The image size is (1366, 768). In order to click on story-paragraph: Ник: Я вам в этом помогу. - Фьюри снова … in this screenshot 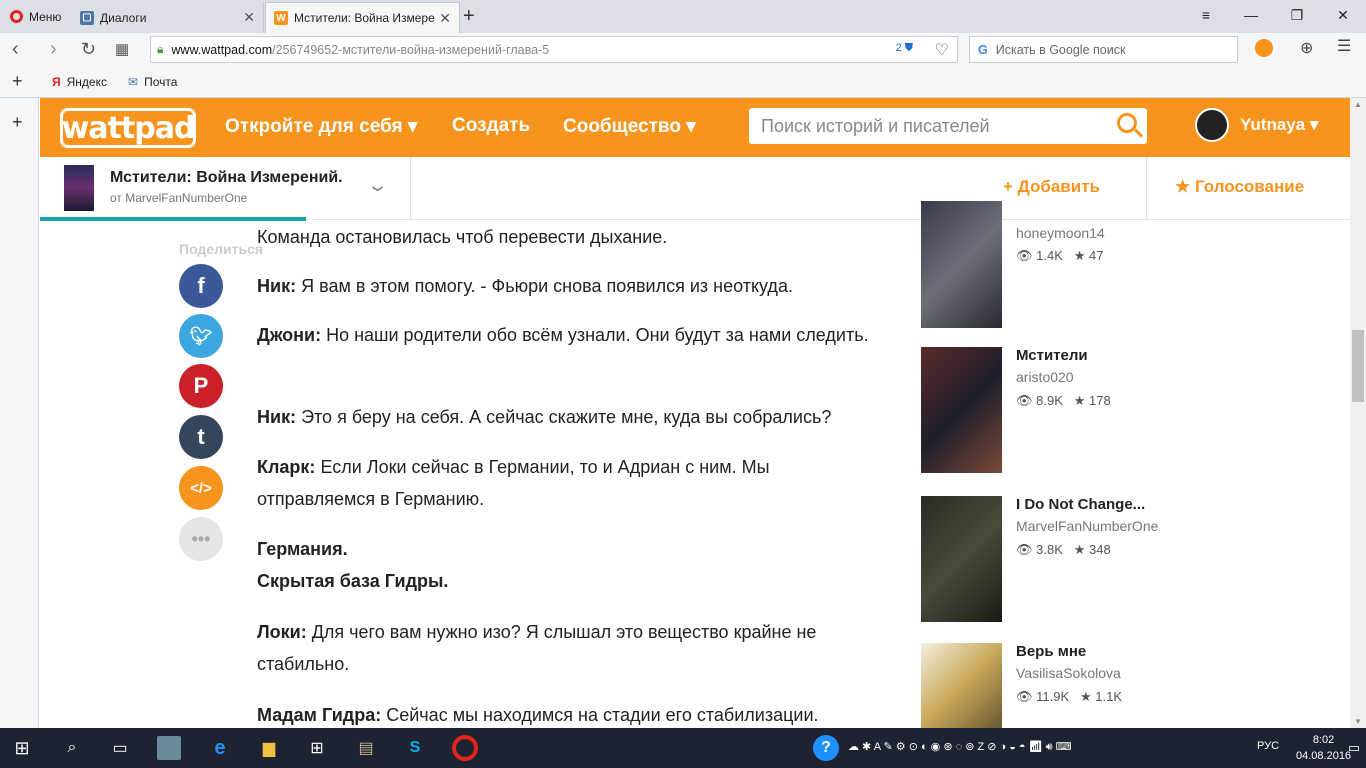, I will do `click(525, 286)`.